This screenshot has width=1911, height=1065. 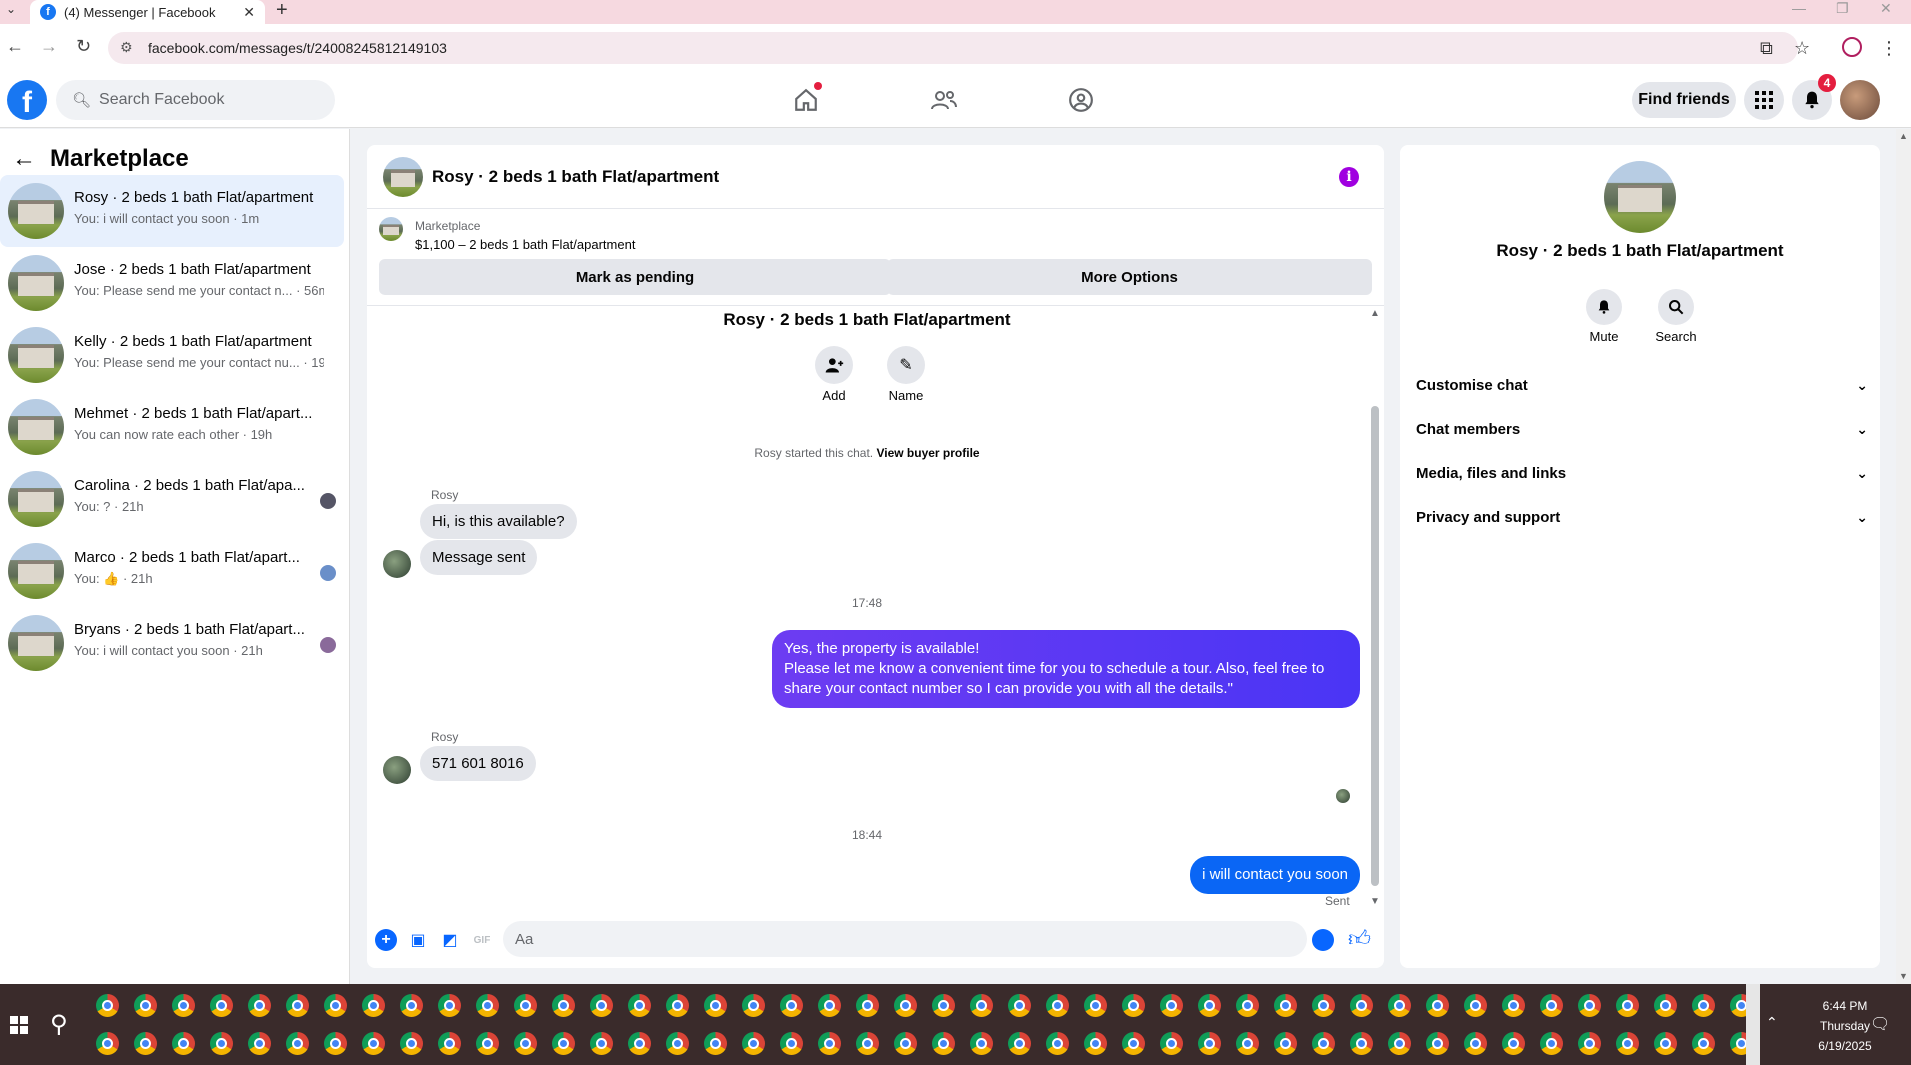 I want to click on windows-start-icon, so click(x=19, y=1025).